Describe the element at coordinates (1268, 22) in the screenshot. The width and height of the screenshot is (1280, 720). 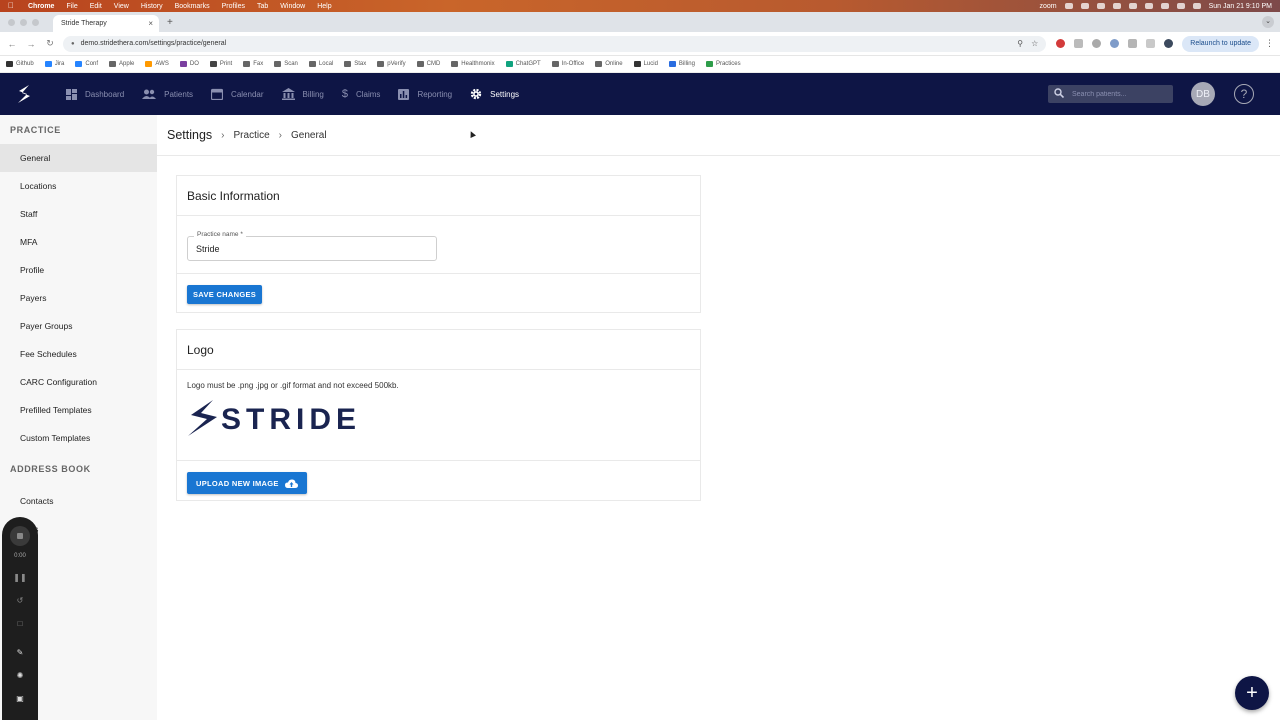
I see `tab-search-icon: ⌄` at that location.